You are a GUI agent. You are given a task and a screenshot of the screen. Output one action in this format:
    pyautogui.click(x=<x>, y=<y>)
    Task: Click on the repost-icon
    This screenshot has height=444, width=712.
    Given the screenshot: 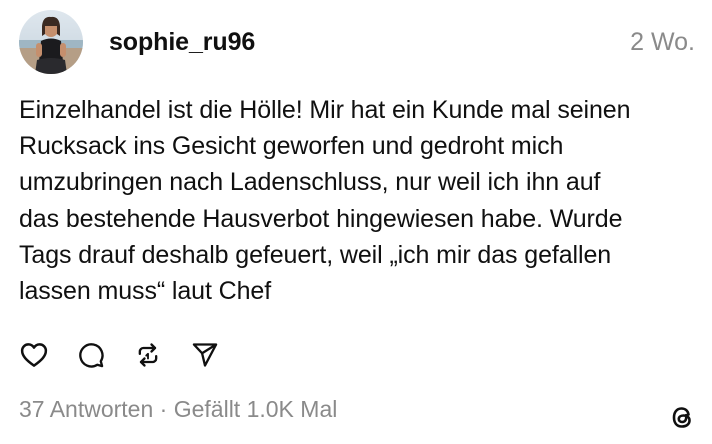 What is the action you would take?
    pyautogui.click(x=148, y=355)
    